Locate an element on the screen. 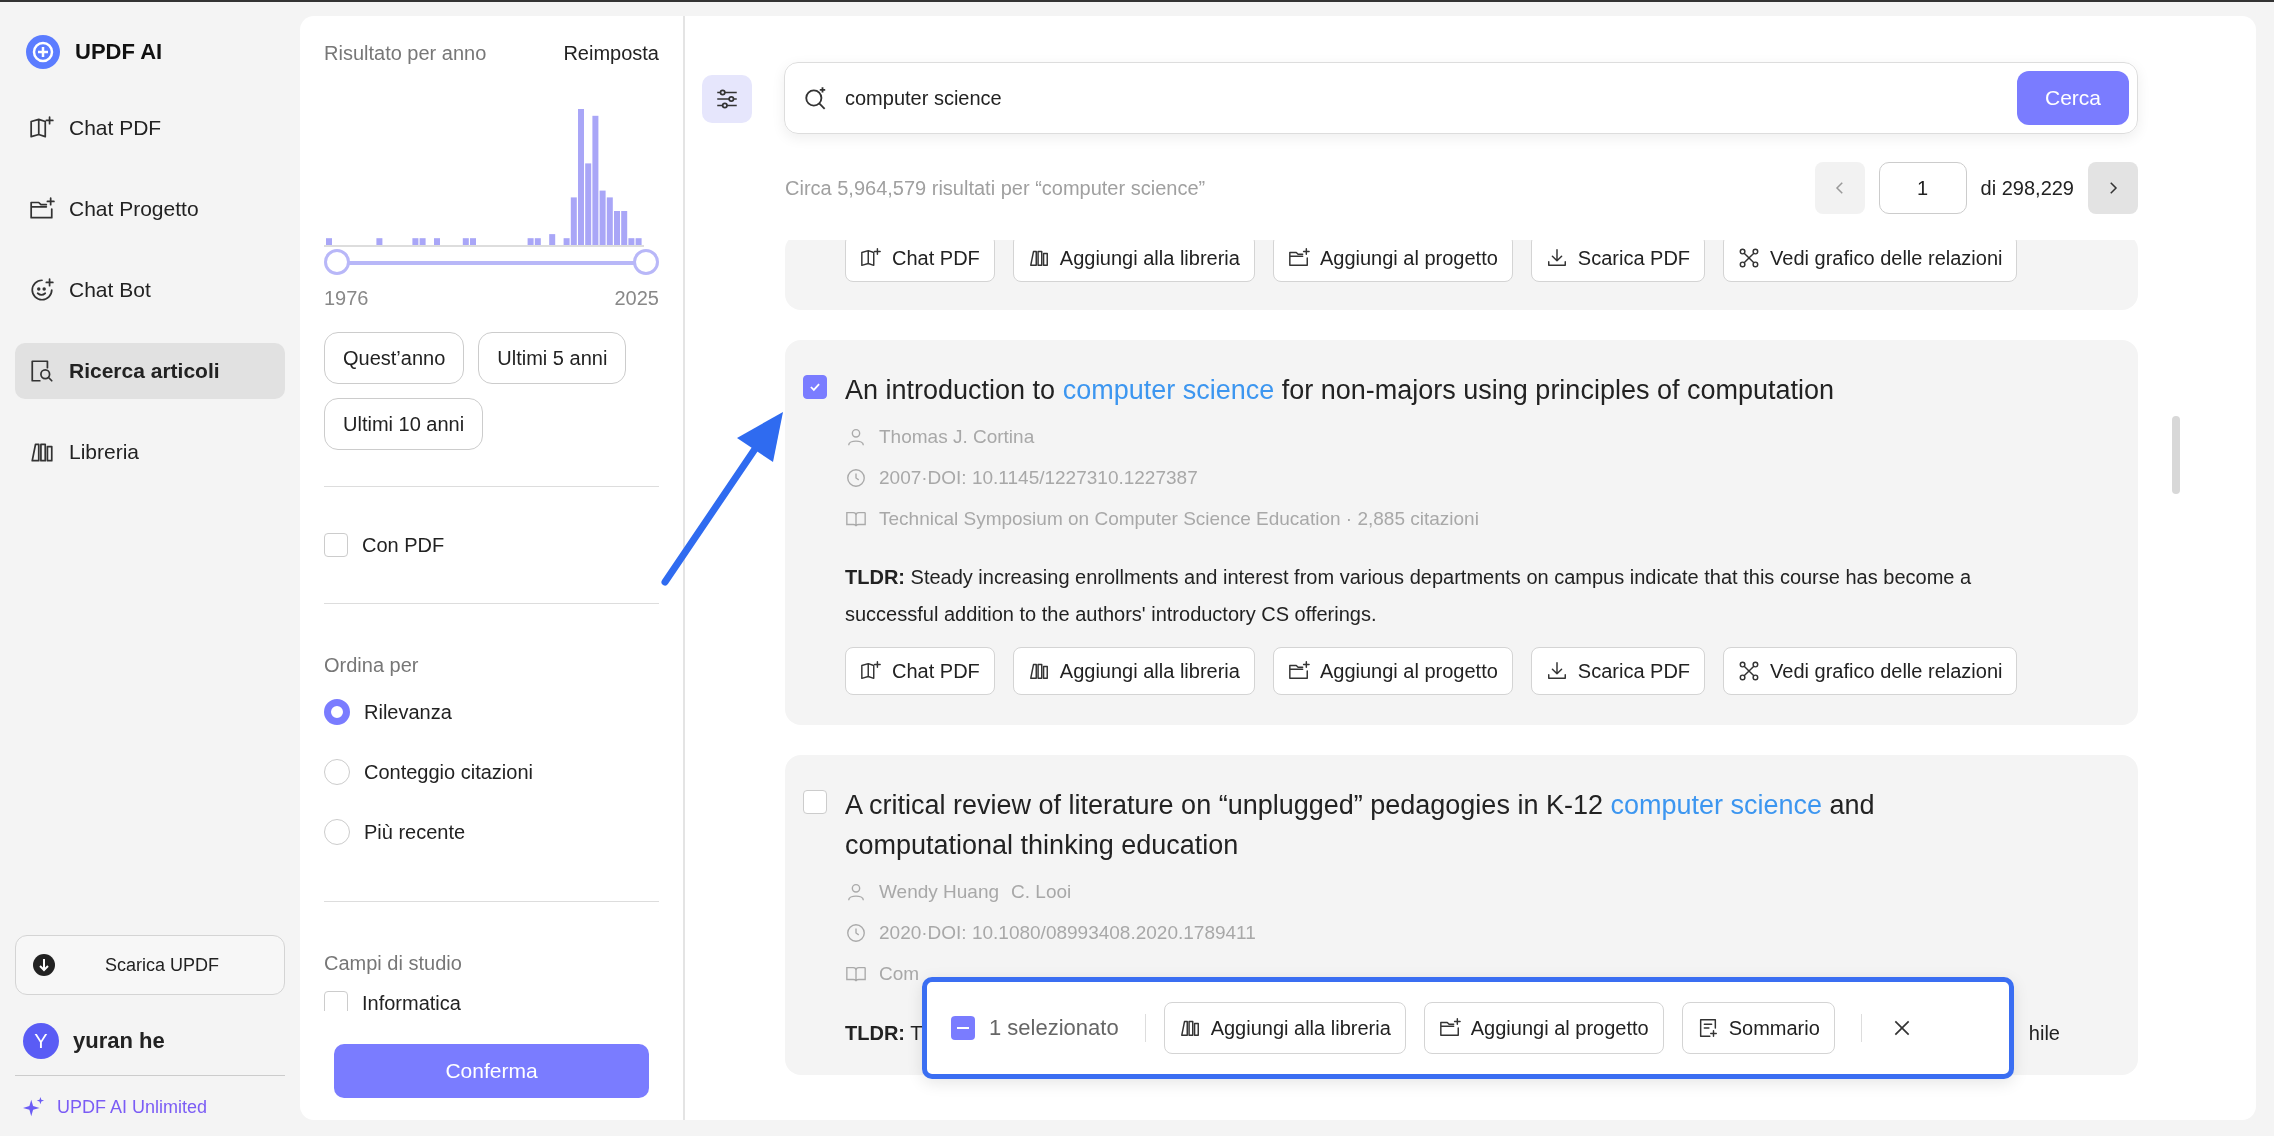  field-checkbox: Informatica is located at coordinates (491, 1001).